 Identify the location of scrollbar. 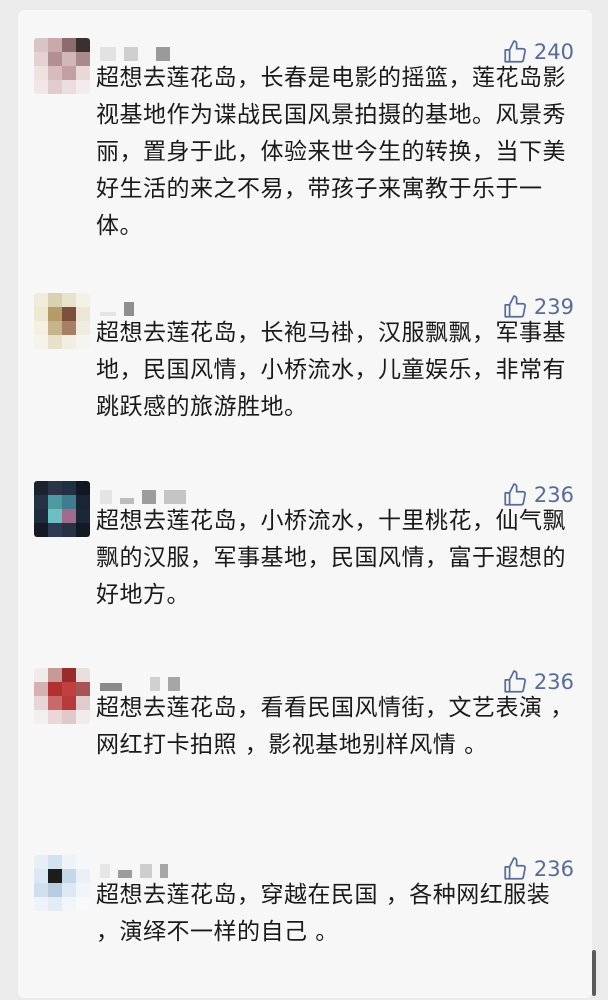
(594, 973).